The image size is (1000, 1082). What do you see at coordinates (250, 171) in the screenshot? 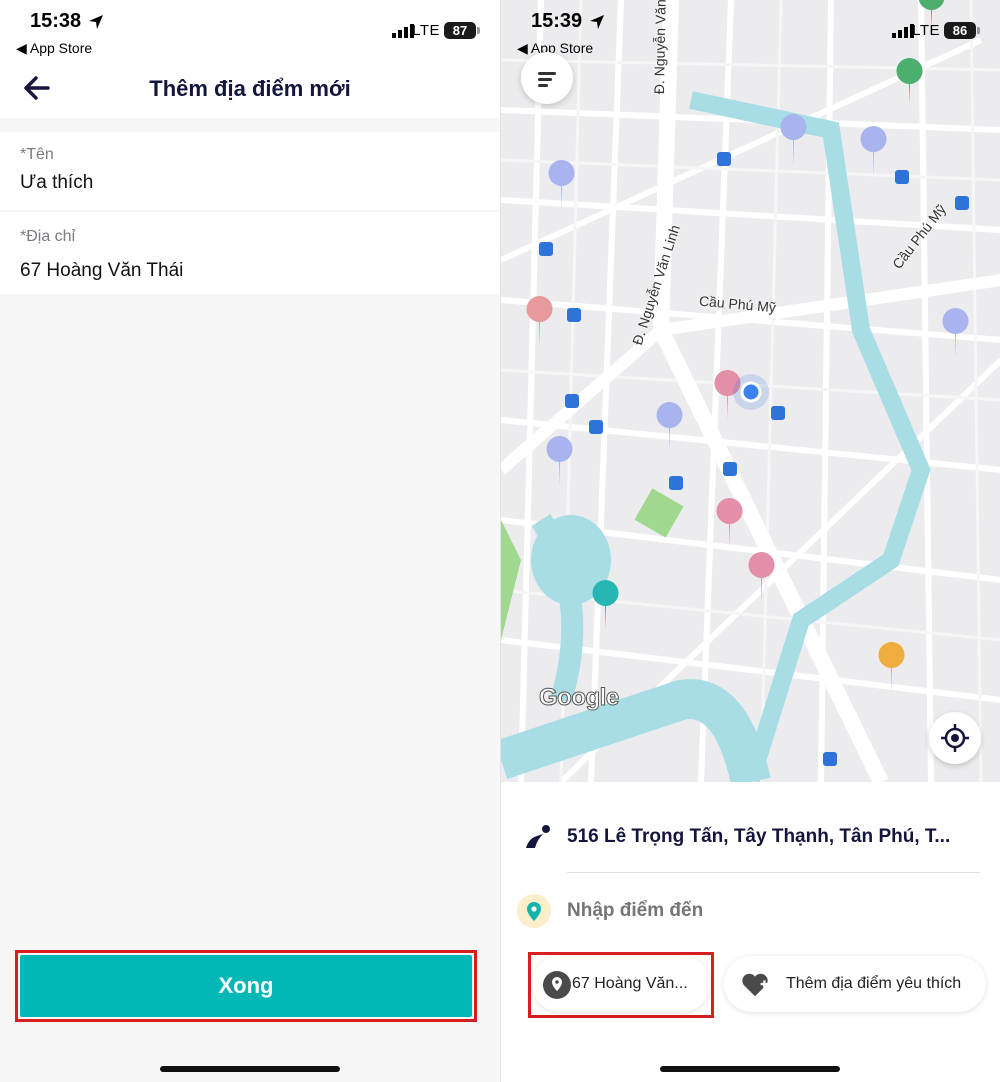
I see `name-field: *Tên Ưa thích` at bounding box center [250, 171].